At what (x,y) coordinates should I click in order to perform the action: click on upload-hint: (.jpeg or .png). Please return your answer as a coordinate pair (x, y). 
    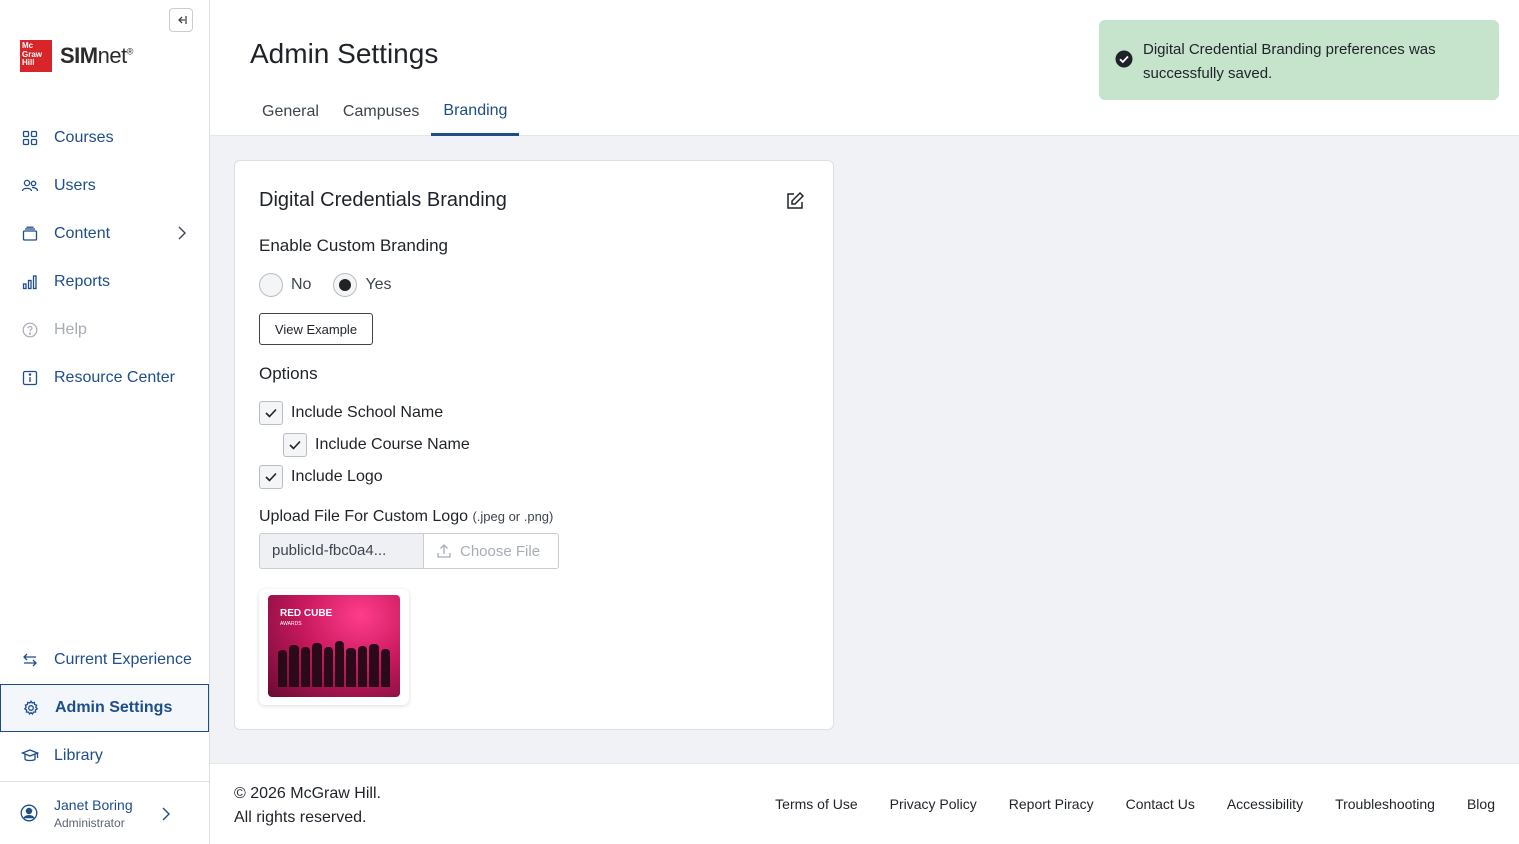
    Looking at the image, I should click on (513, 516).